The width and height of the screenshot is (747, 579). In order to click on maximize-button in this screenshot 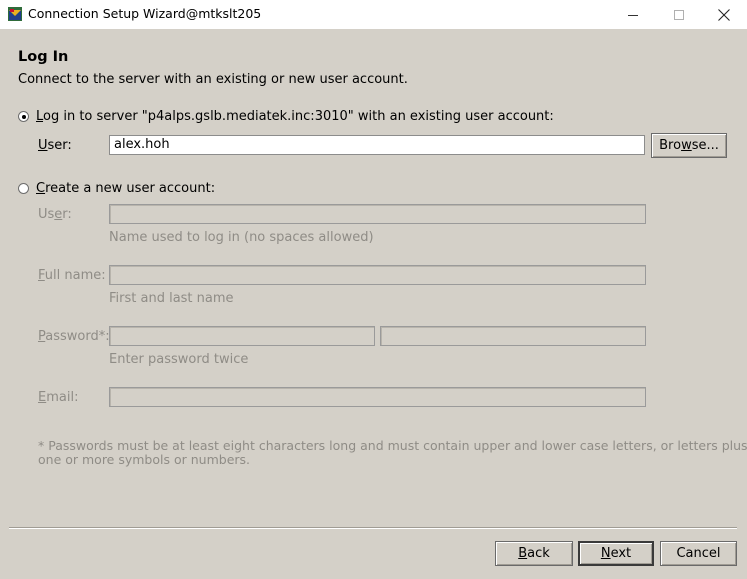, I will do `click(679, 14)`.